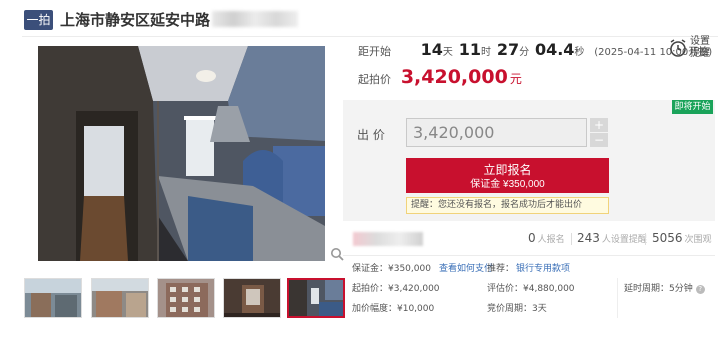  What do you see at coordinates (698, 240) in the screenshot?
I see `views-label: 次围观` at bounding box center [698, 240].